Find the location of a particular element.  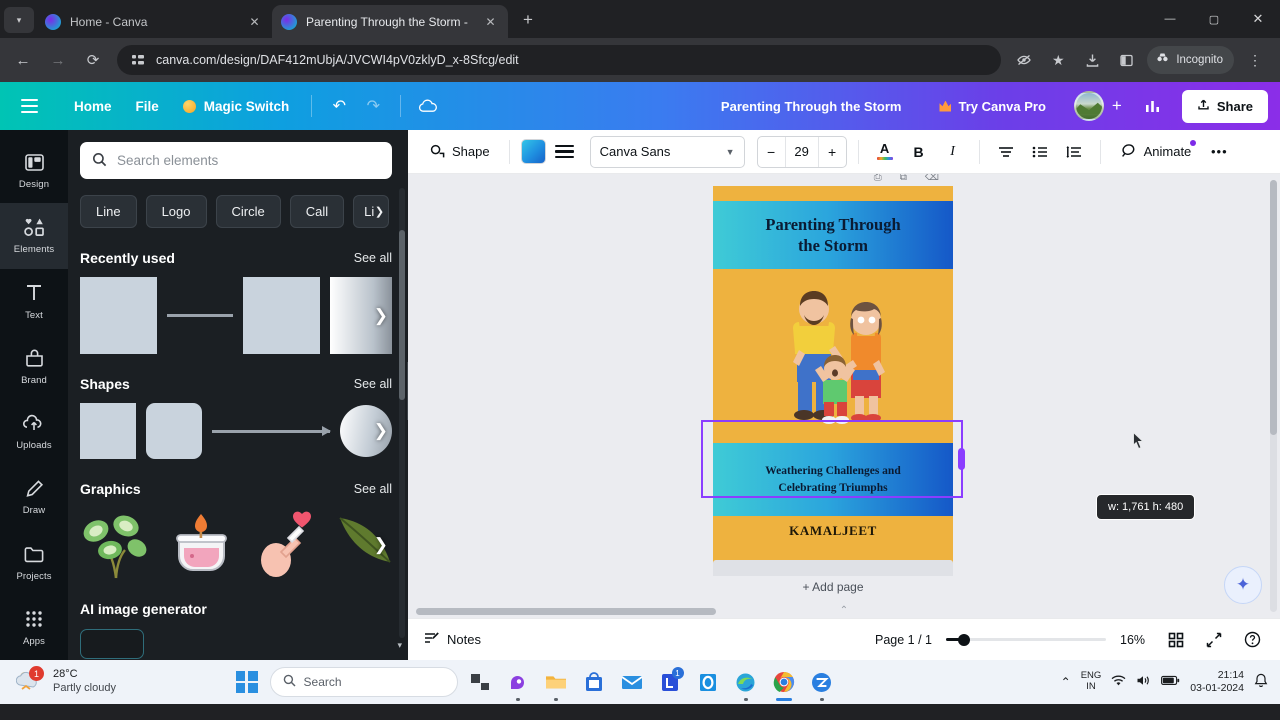

canvas-scrollbar-horizontal is located at coordinates (566, 611).